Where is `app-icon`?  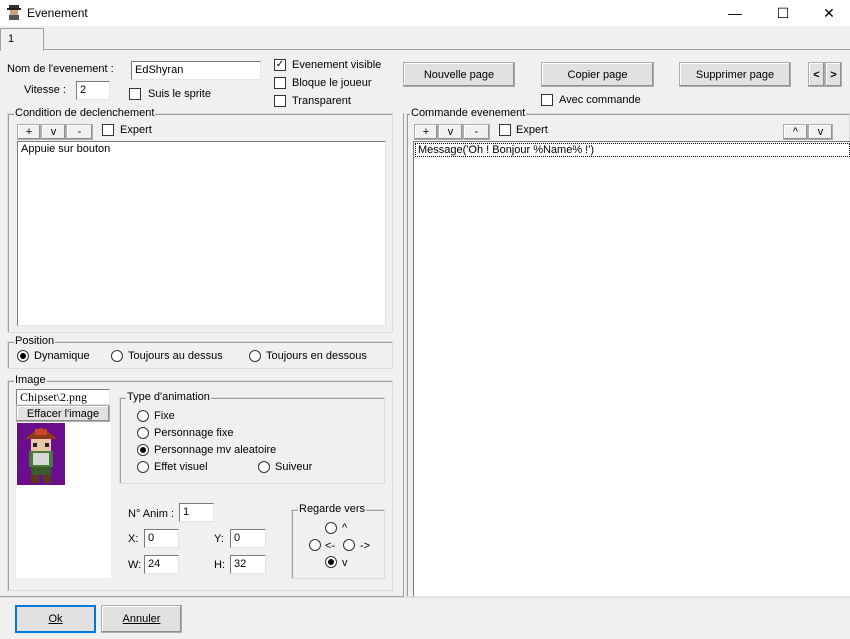 app-icon is located at coordinates (14, 12).